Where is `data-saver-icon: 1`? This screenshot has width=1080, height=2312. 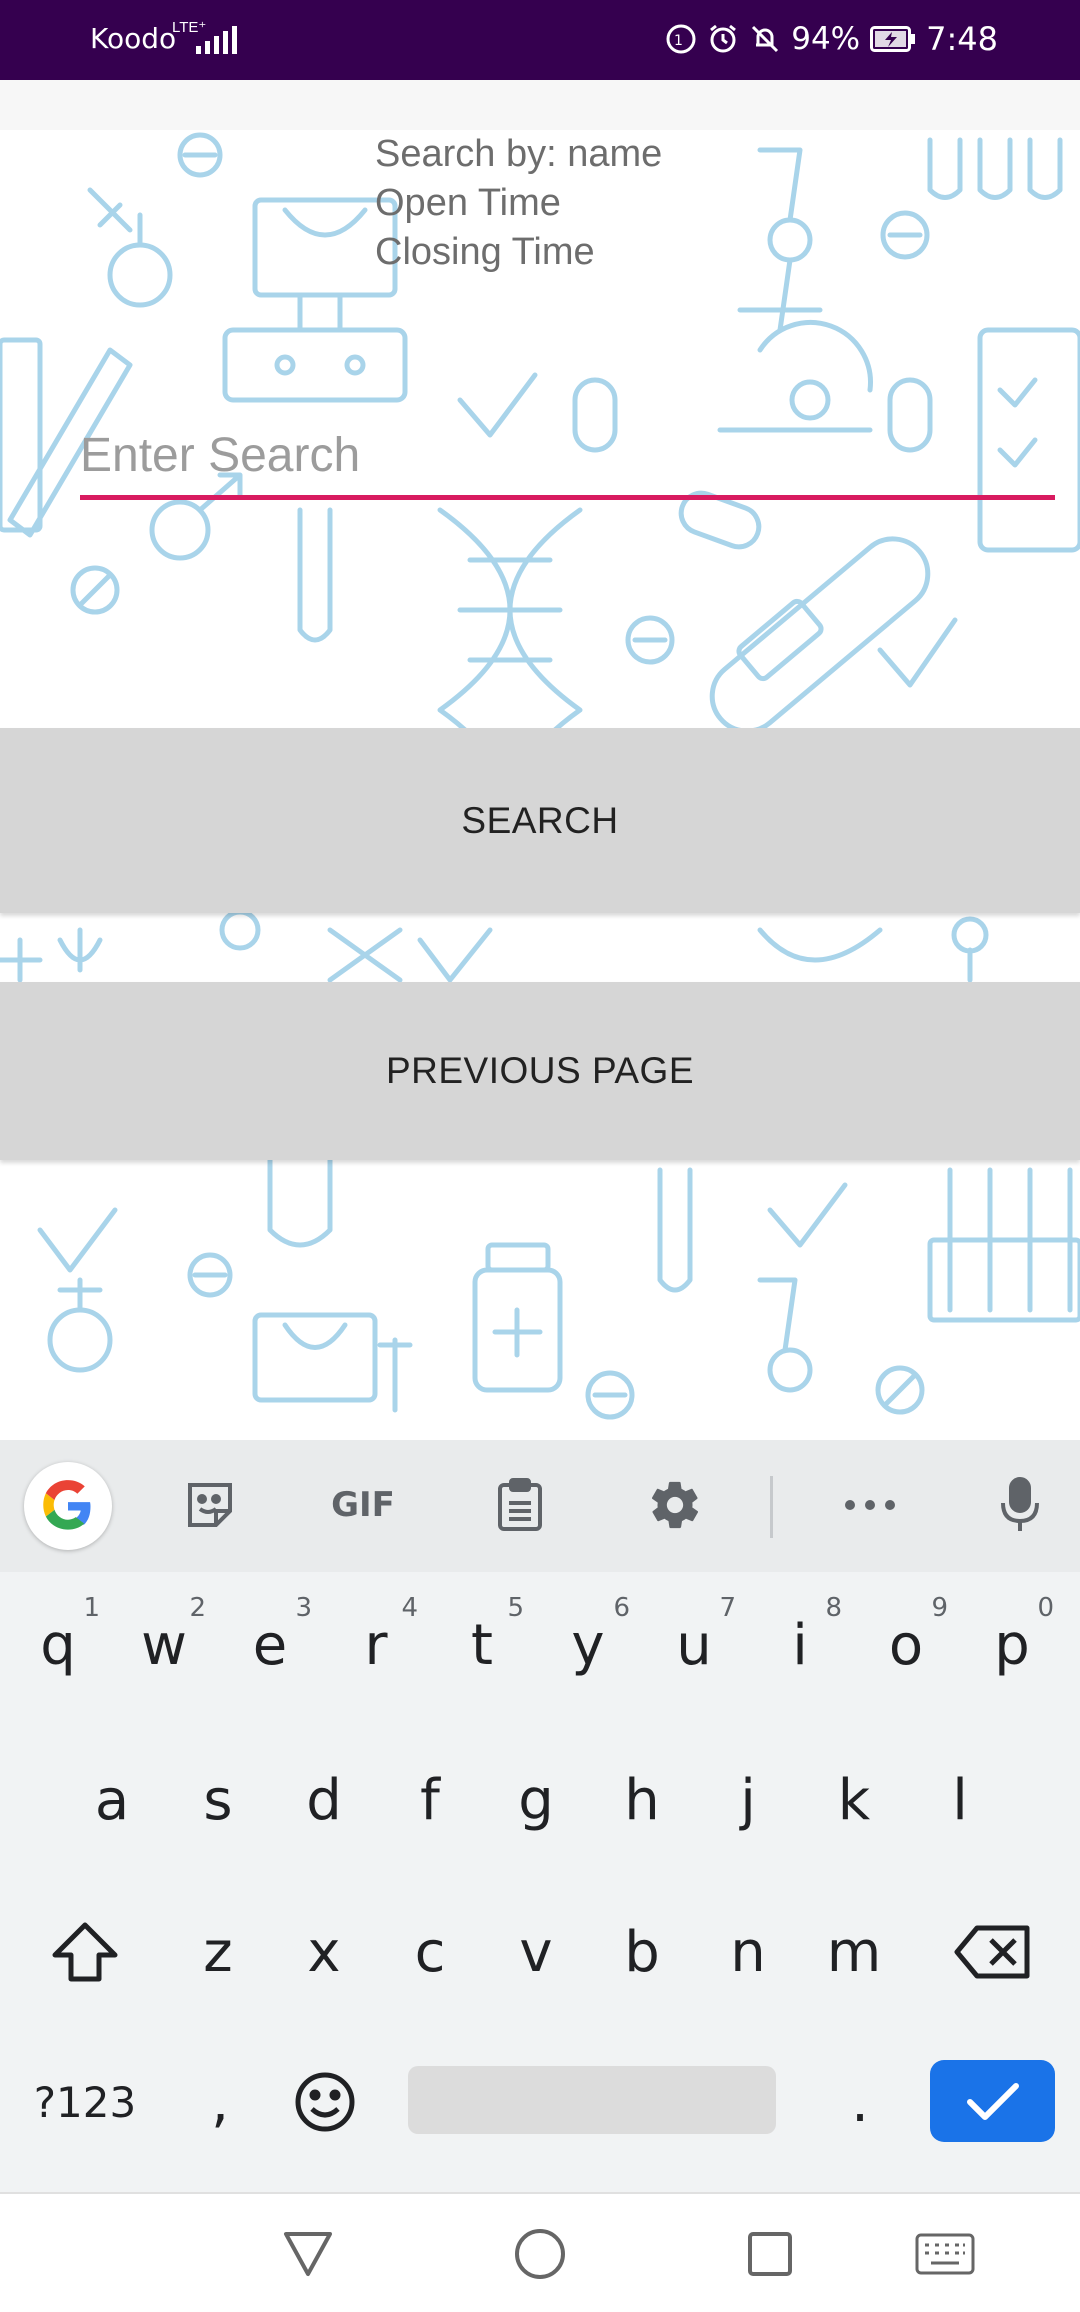 data-saver-icon: 1 is located at coordinates (681, 39).